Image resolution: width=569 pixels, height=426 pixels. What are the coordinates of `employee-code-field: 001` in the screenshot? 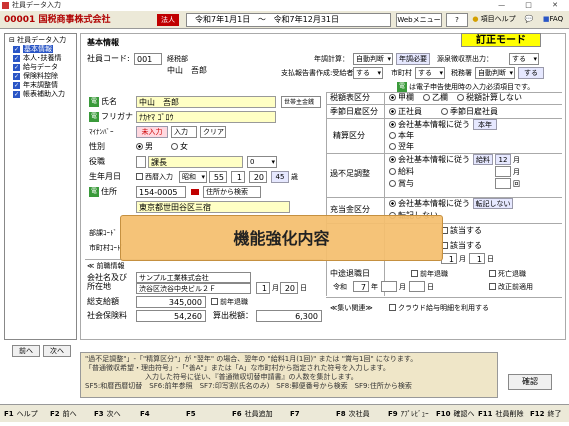 It's located at (148, 59).